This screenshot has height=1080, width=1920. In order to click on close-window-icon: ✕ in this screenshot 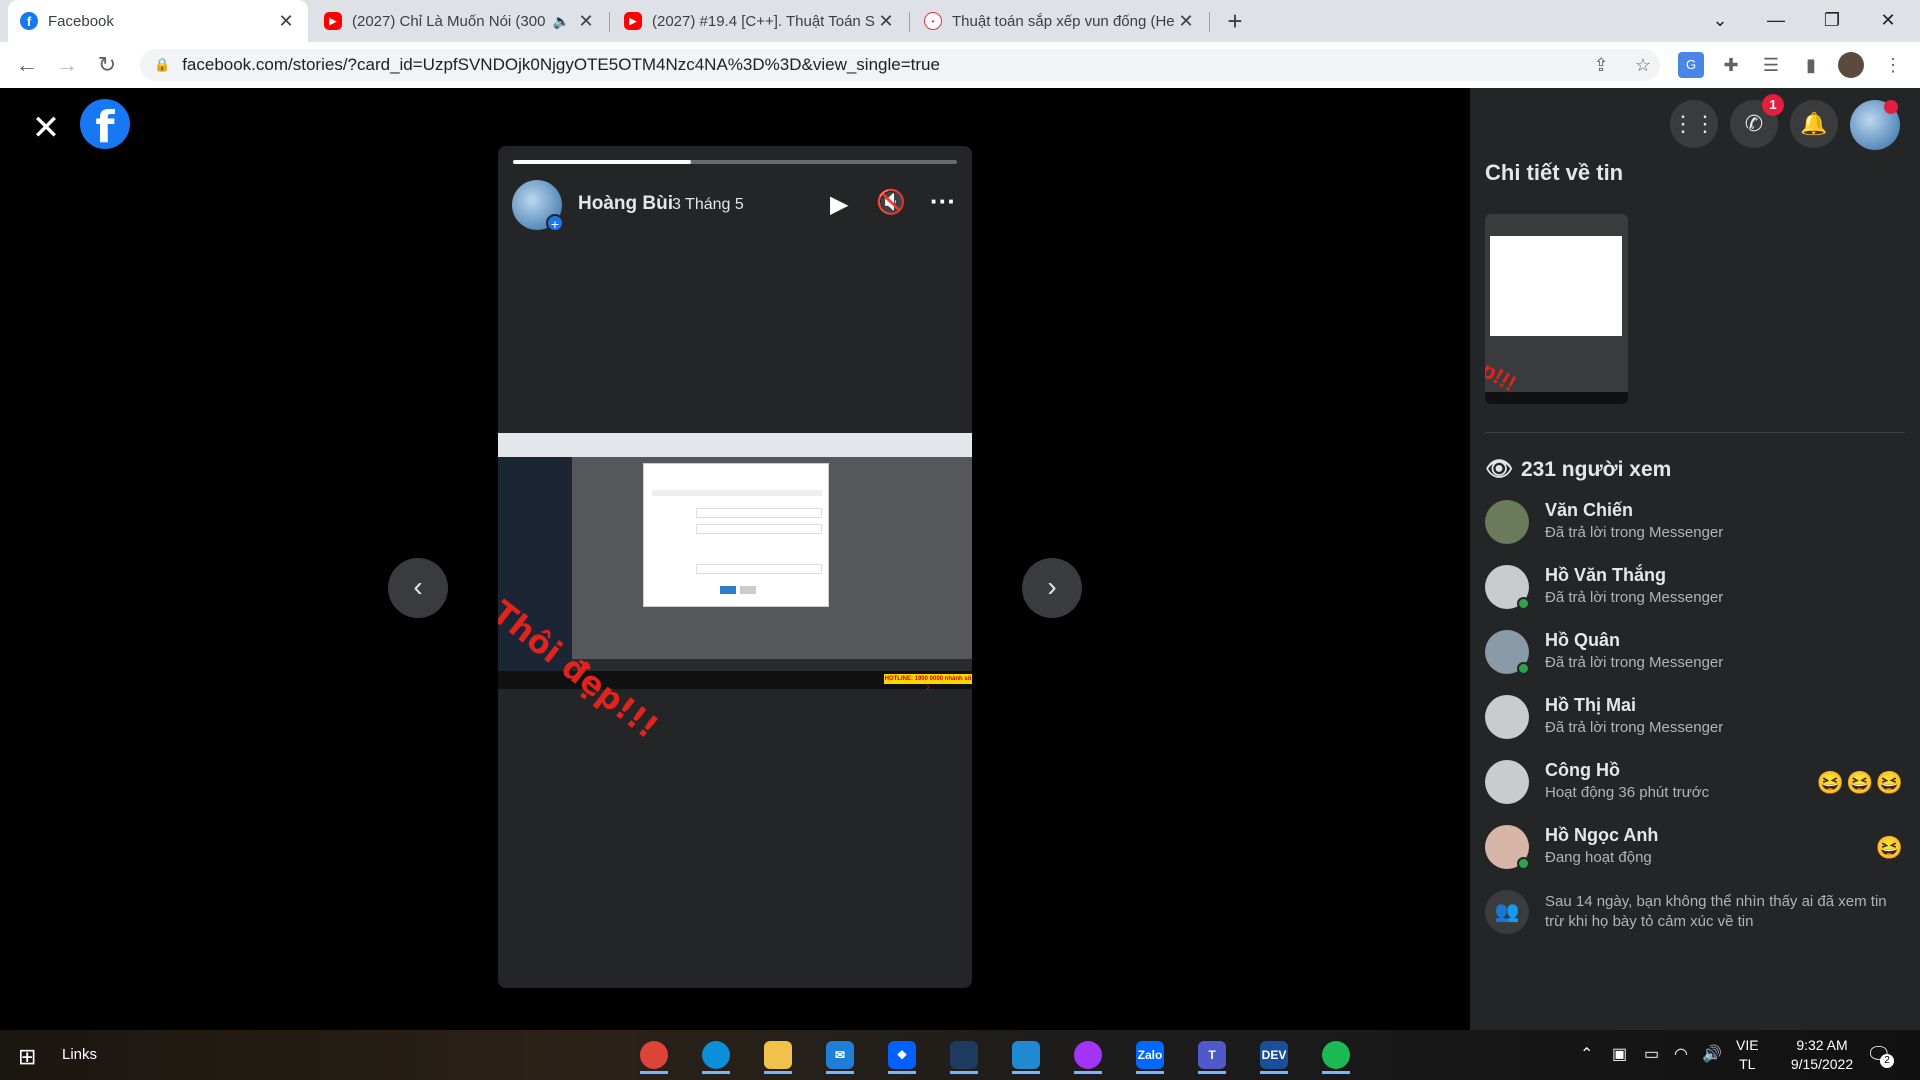, I will do `click(1888, 20)`.